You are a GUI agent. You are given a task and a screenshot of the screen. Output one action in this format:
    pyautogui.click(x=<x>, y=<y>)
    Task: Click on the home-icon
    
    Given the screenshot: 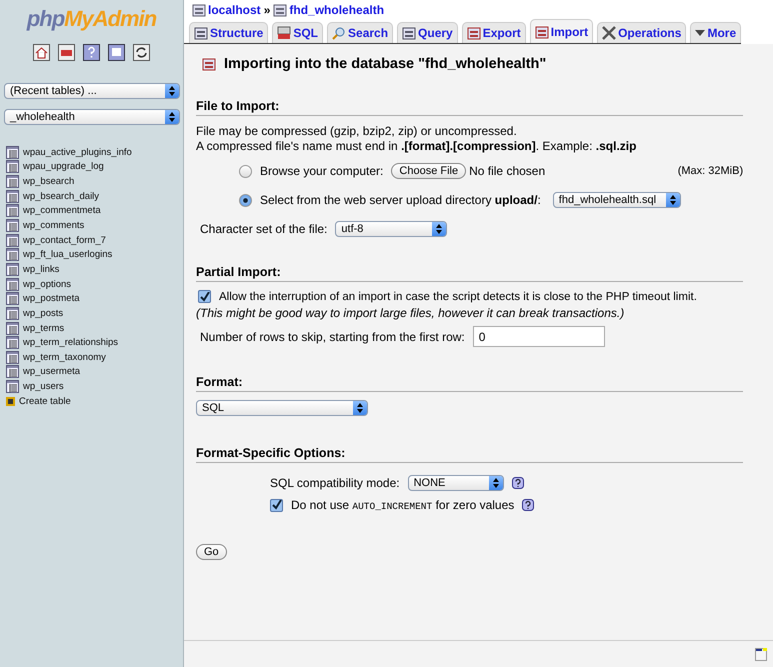 What is the action you would take?
    pyautogui.click(x=41, y=52)
    